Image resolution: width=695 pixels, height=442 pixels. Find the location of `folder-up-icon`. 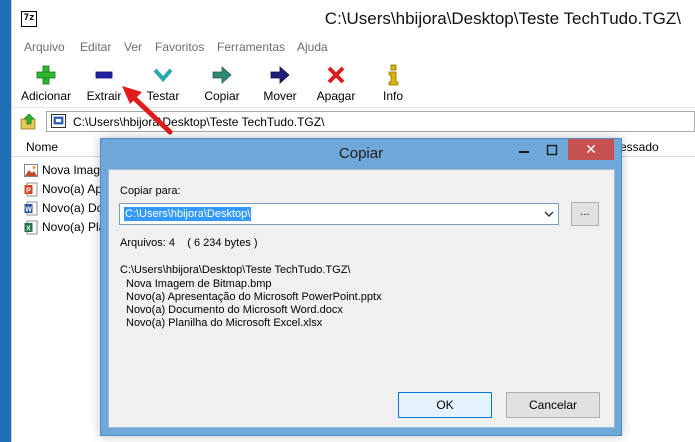

folder-up-icon is located at coordinates (29, 122).